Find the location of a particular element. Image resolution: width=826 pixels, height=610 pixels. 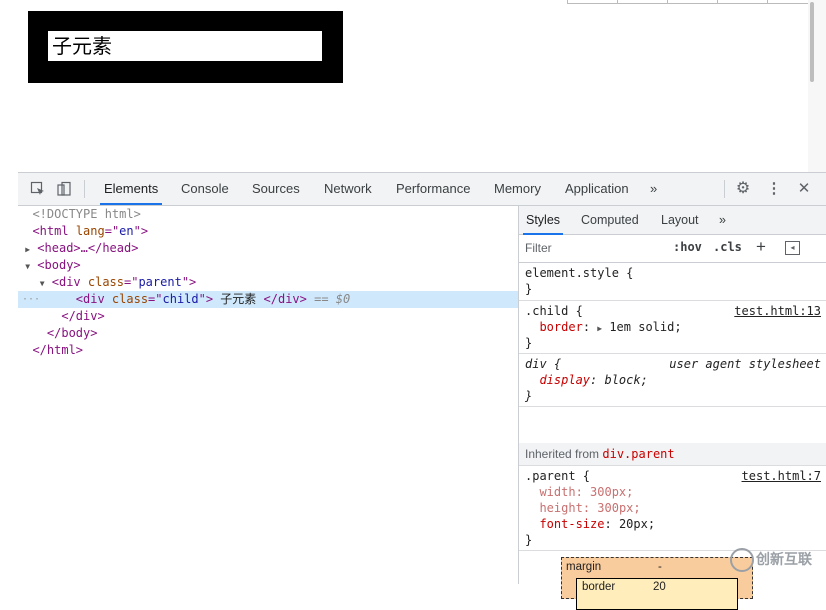

tab-network: Network is located at coordinates (348, 188).